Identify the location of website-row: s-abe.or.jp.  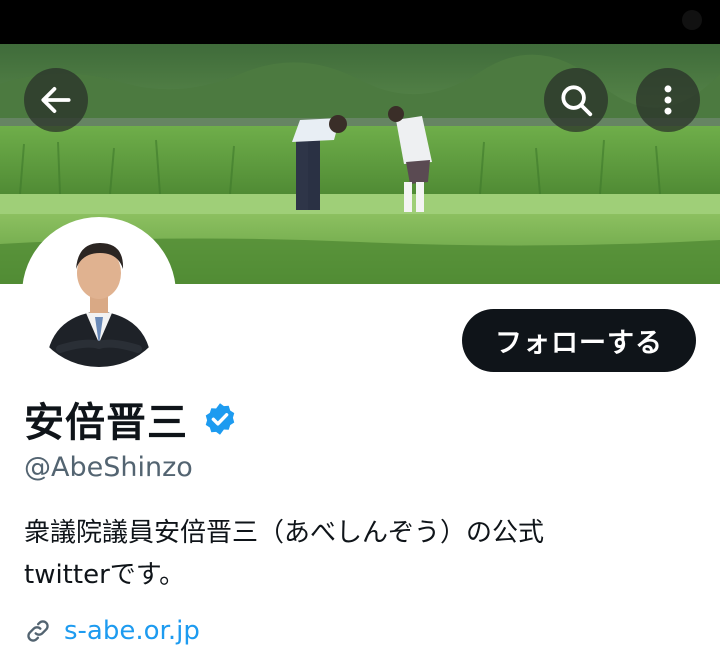
(112, 631).